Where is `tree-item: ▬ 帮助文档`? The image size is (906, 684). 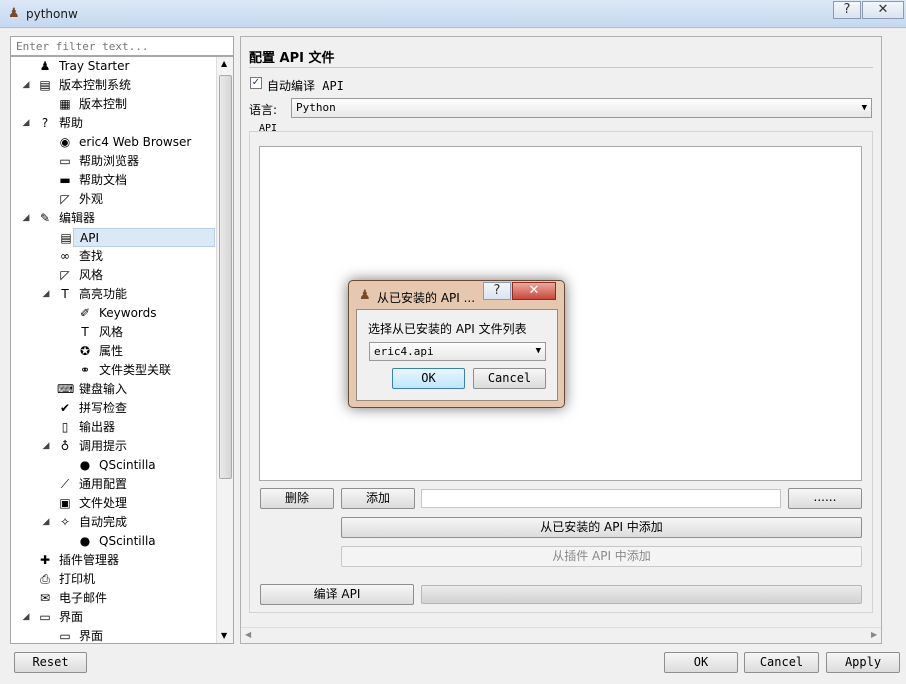 tree-item: ▬ 帮助文档 is located at coordinates (113, 180).